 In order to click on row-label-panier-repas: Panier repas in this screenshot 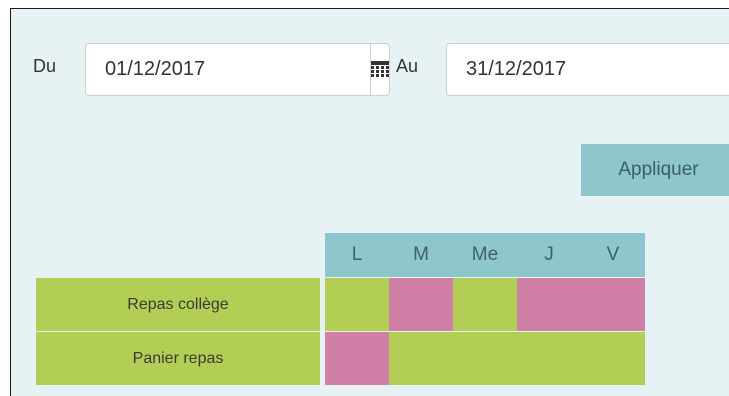, I will do `click(178, 358)`.